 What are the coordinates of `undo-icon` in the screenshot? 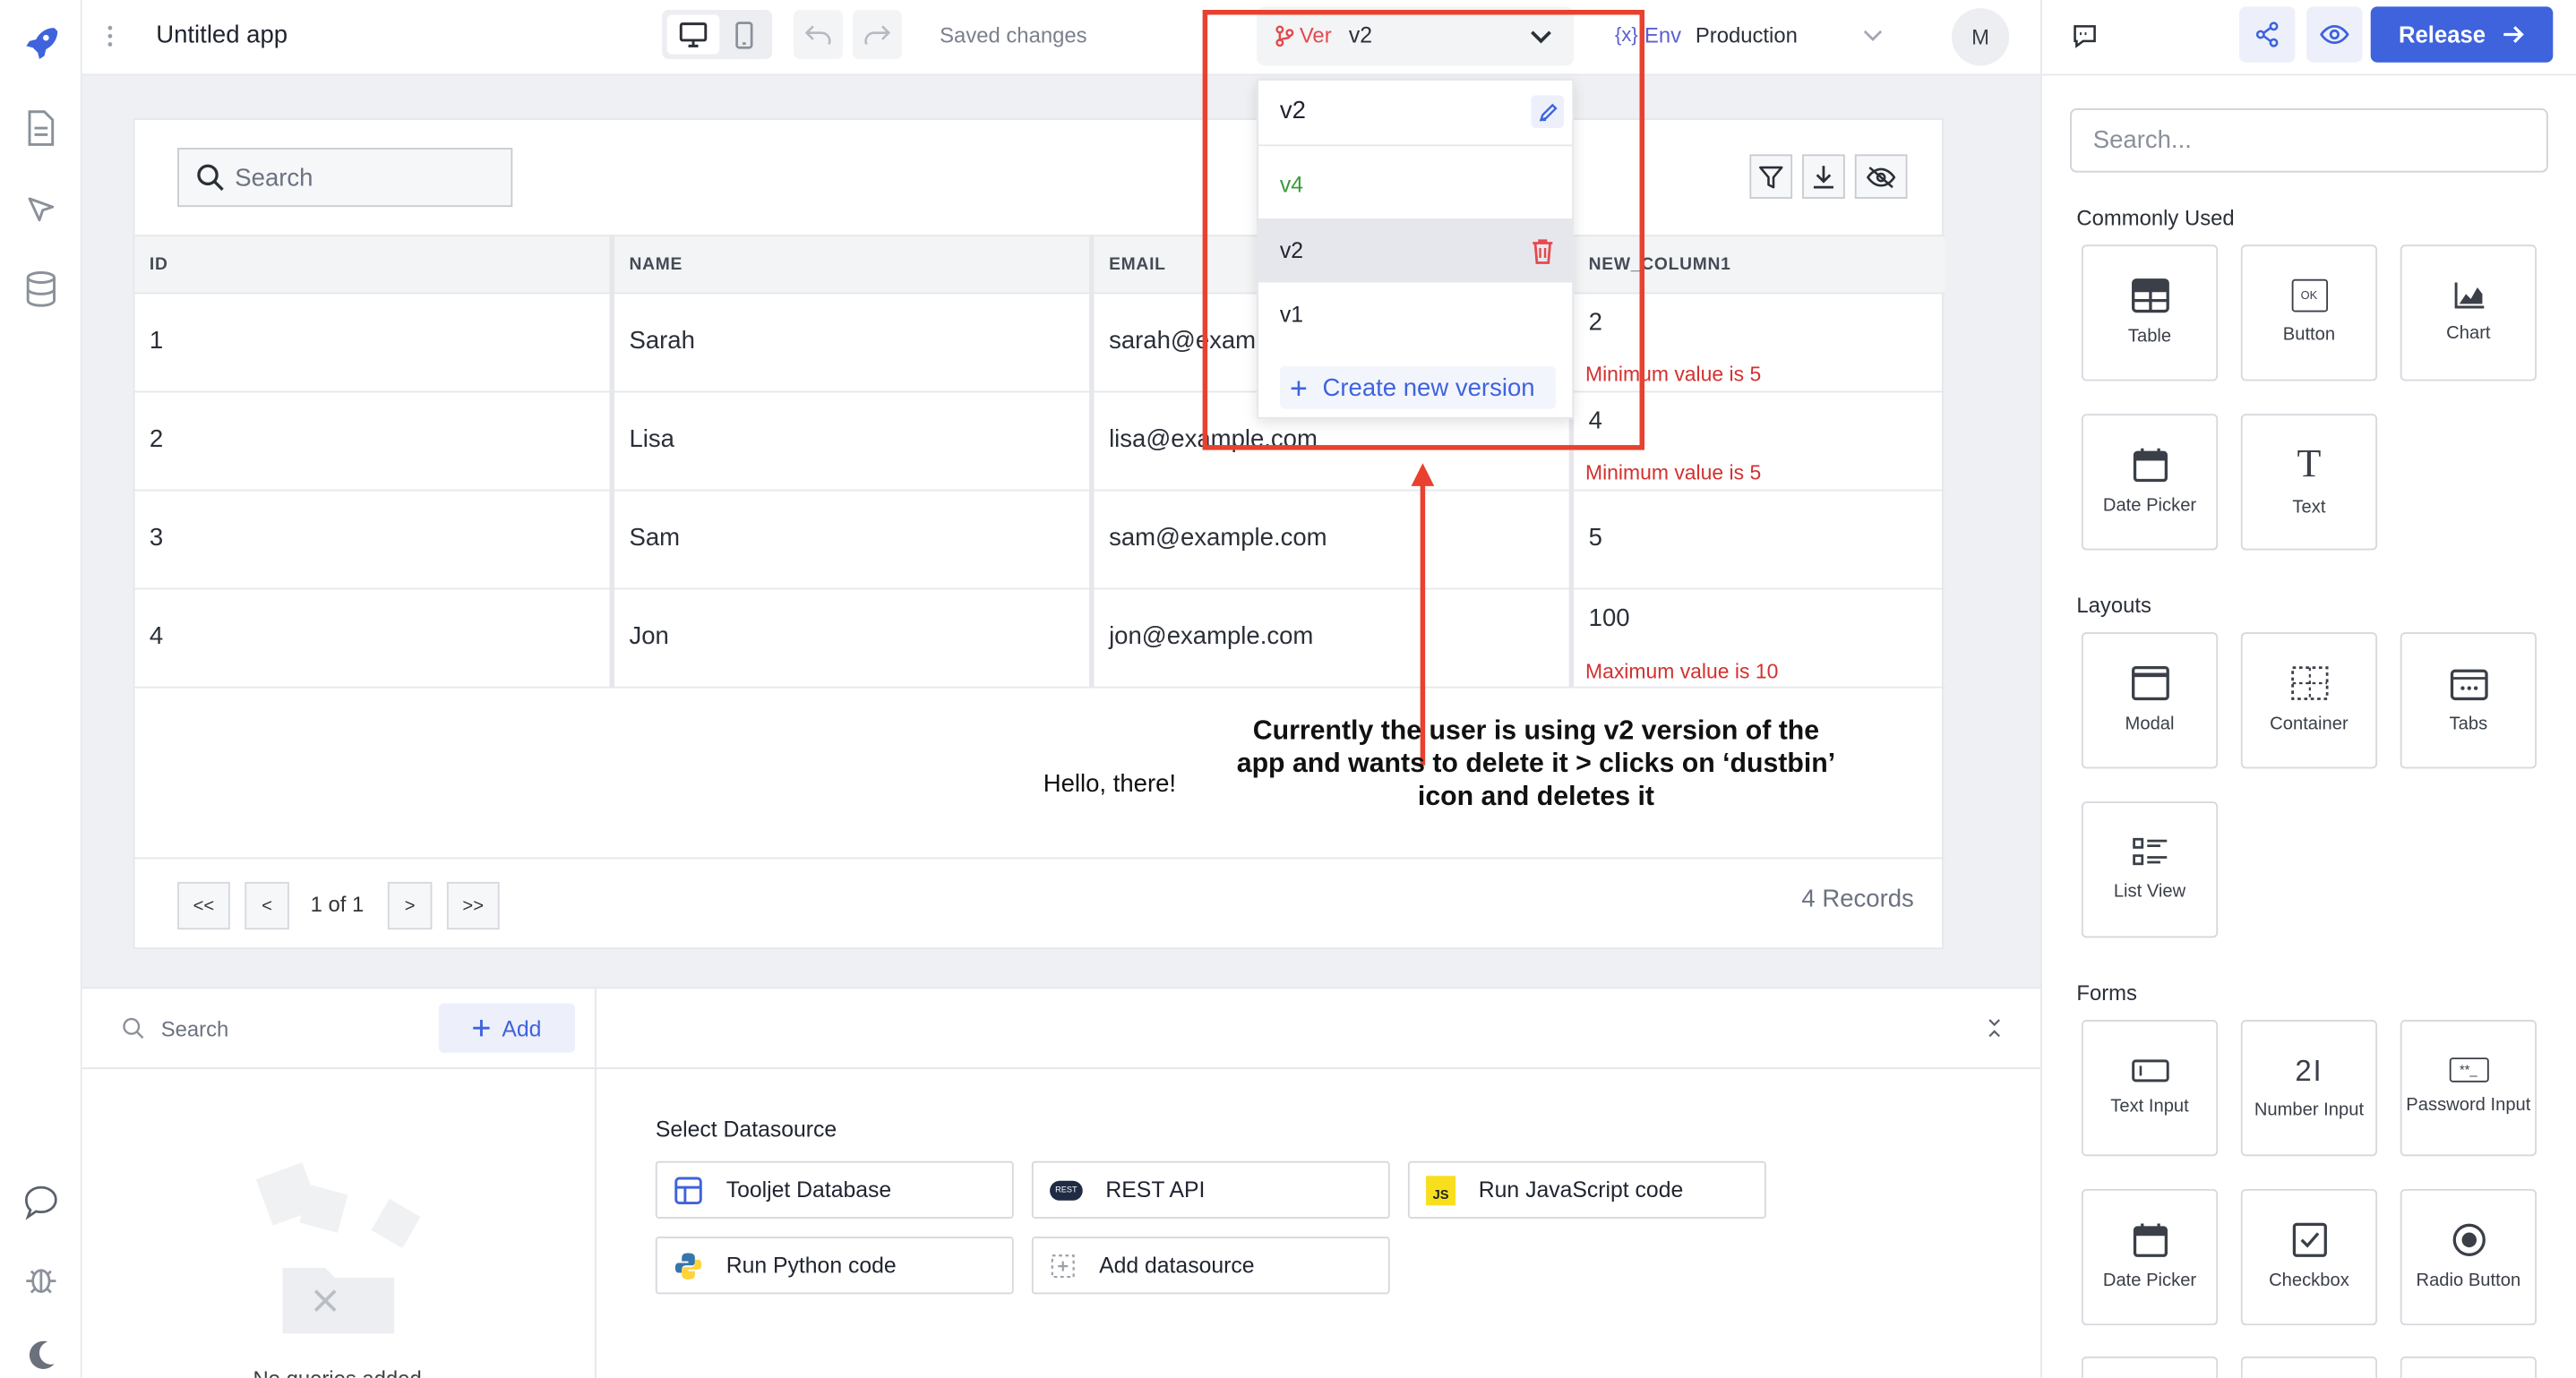 It's located at (818, 35).